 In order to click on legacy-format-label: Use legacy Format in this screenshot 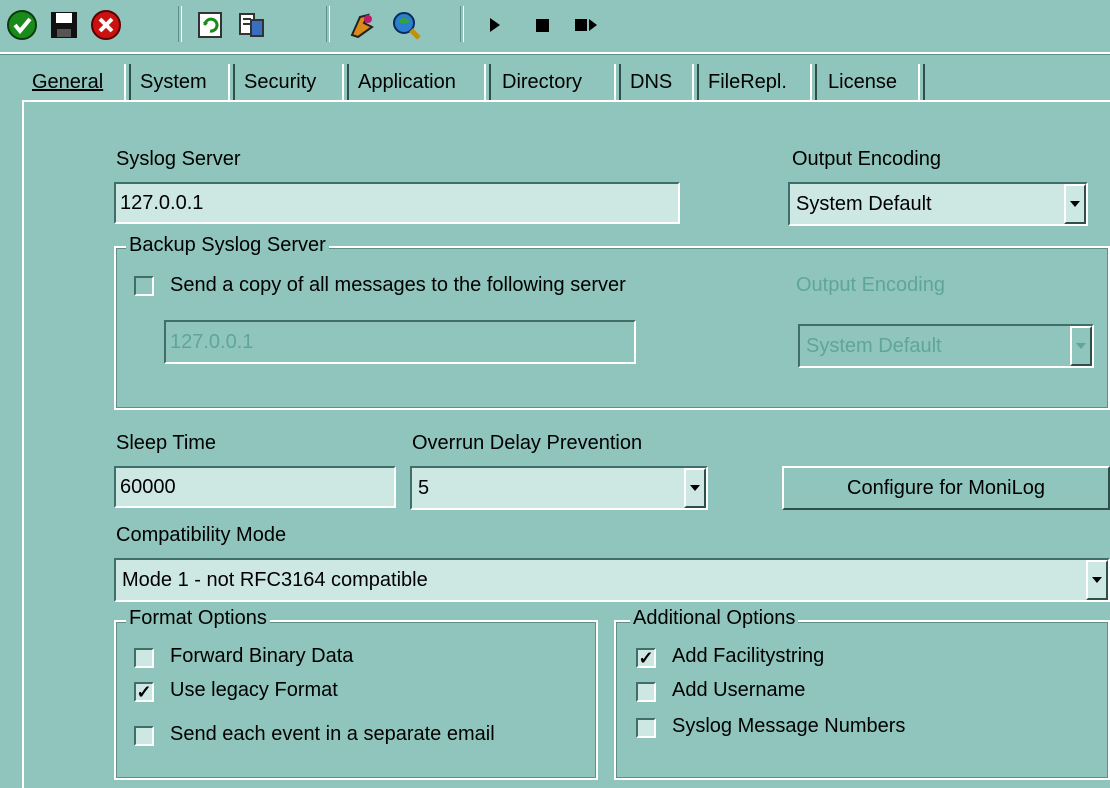, I will do `click(254, 690)`.